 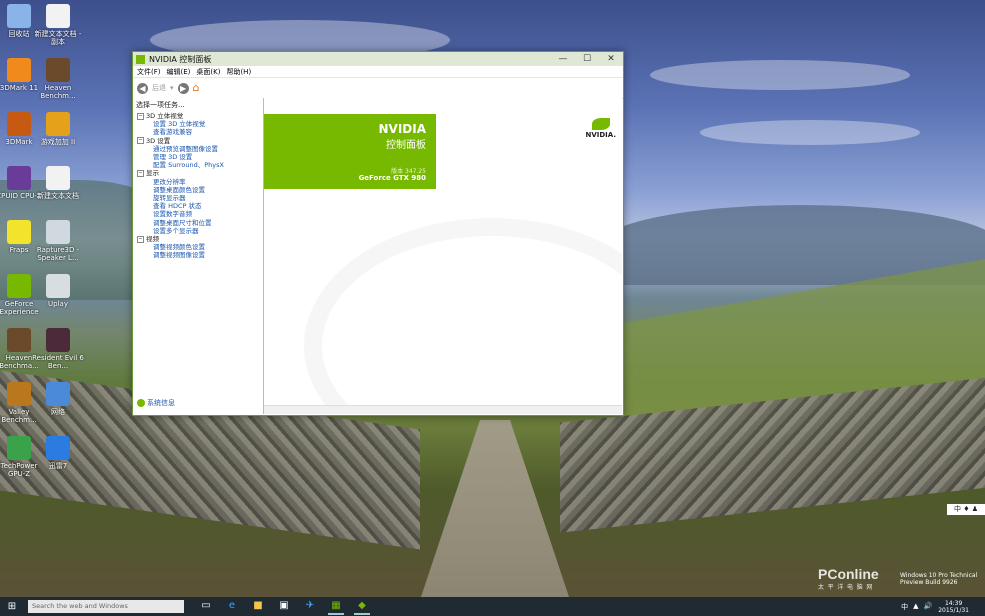 I want to click on desktop-icon-label: 迅雷7, so click(x=58, y=466).